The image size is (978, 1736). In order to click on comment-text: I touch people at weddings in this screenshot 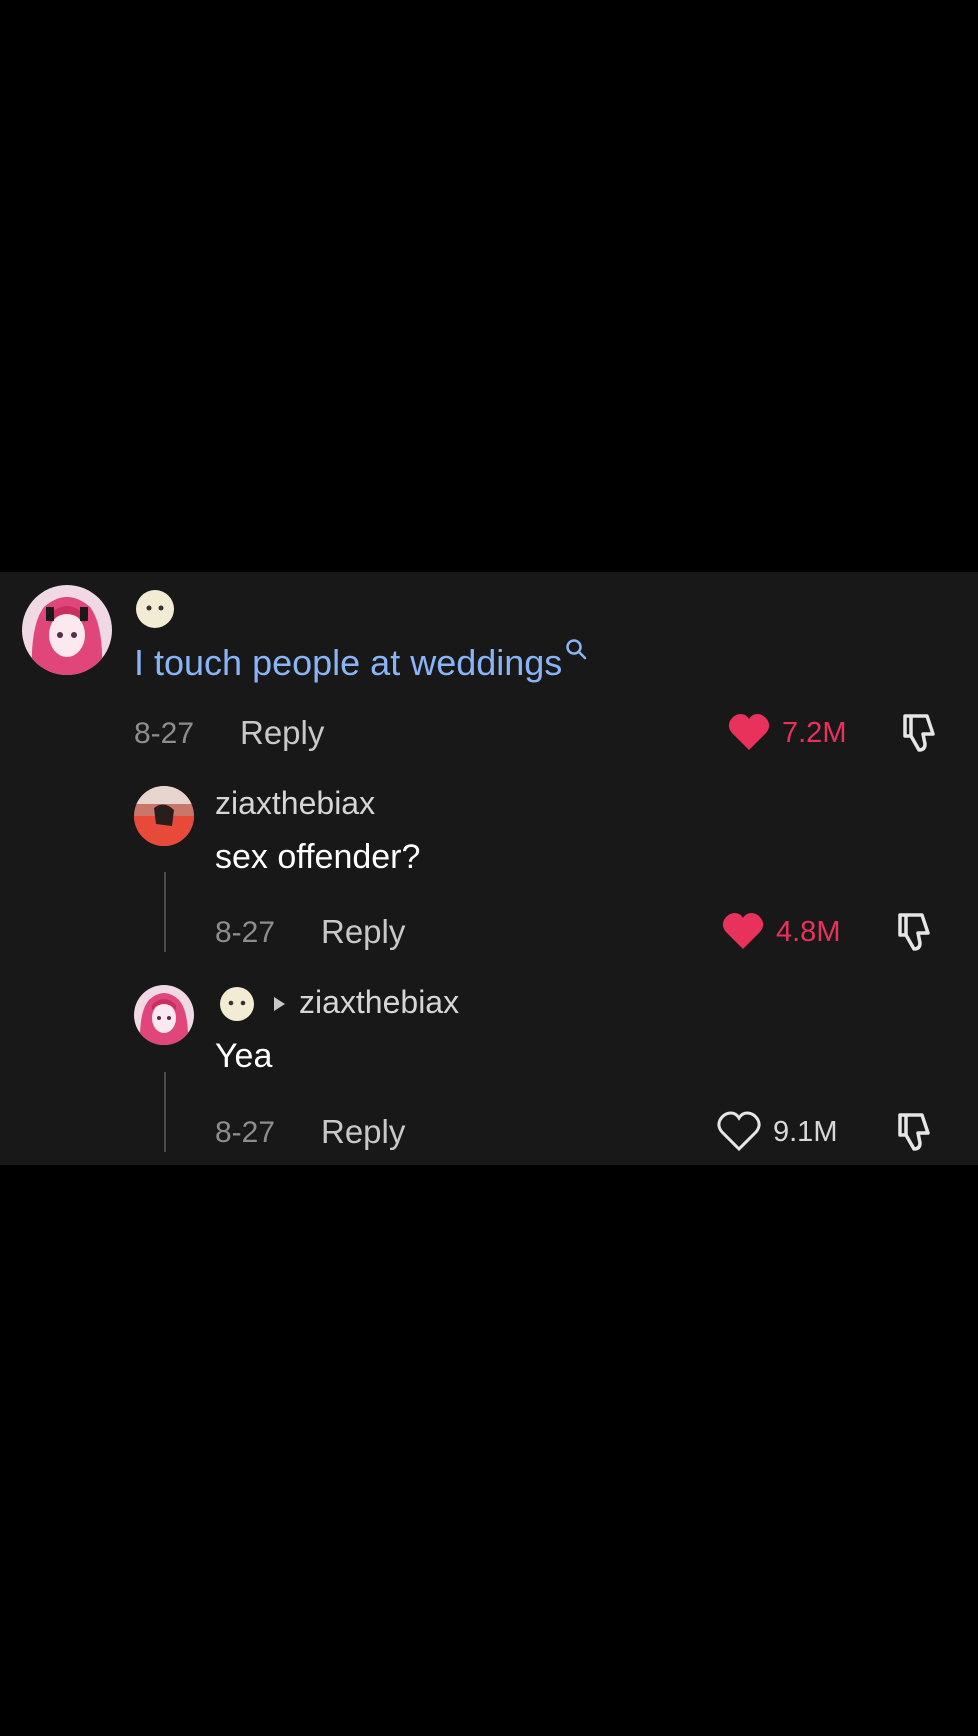, I will do `click(348, 662)`.